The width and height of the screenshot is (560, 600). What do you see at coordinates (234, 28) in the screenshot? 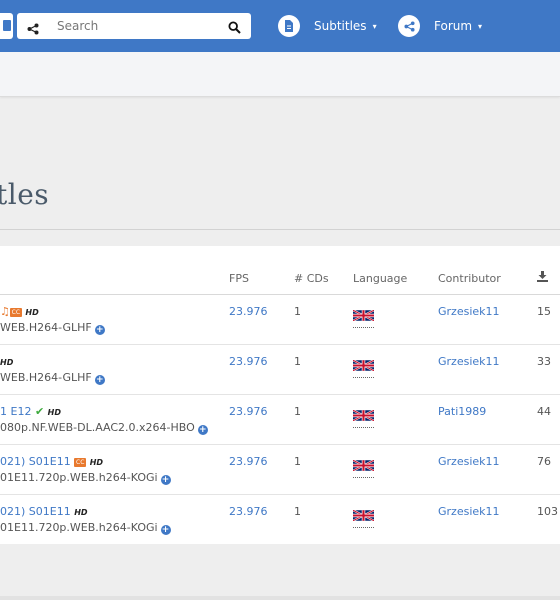
I see `search-icon` at bounding box center [234, 28].